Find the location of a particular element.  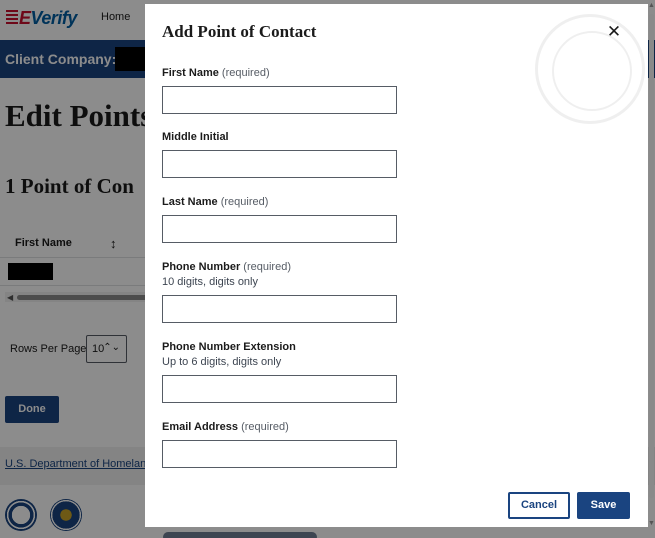

scroll-up-icon: ▲ is located at coordinates (651, 5).